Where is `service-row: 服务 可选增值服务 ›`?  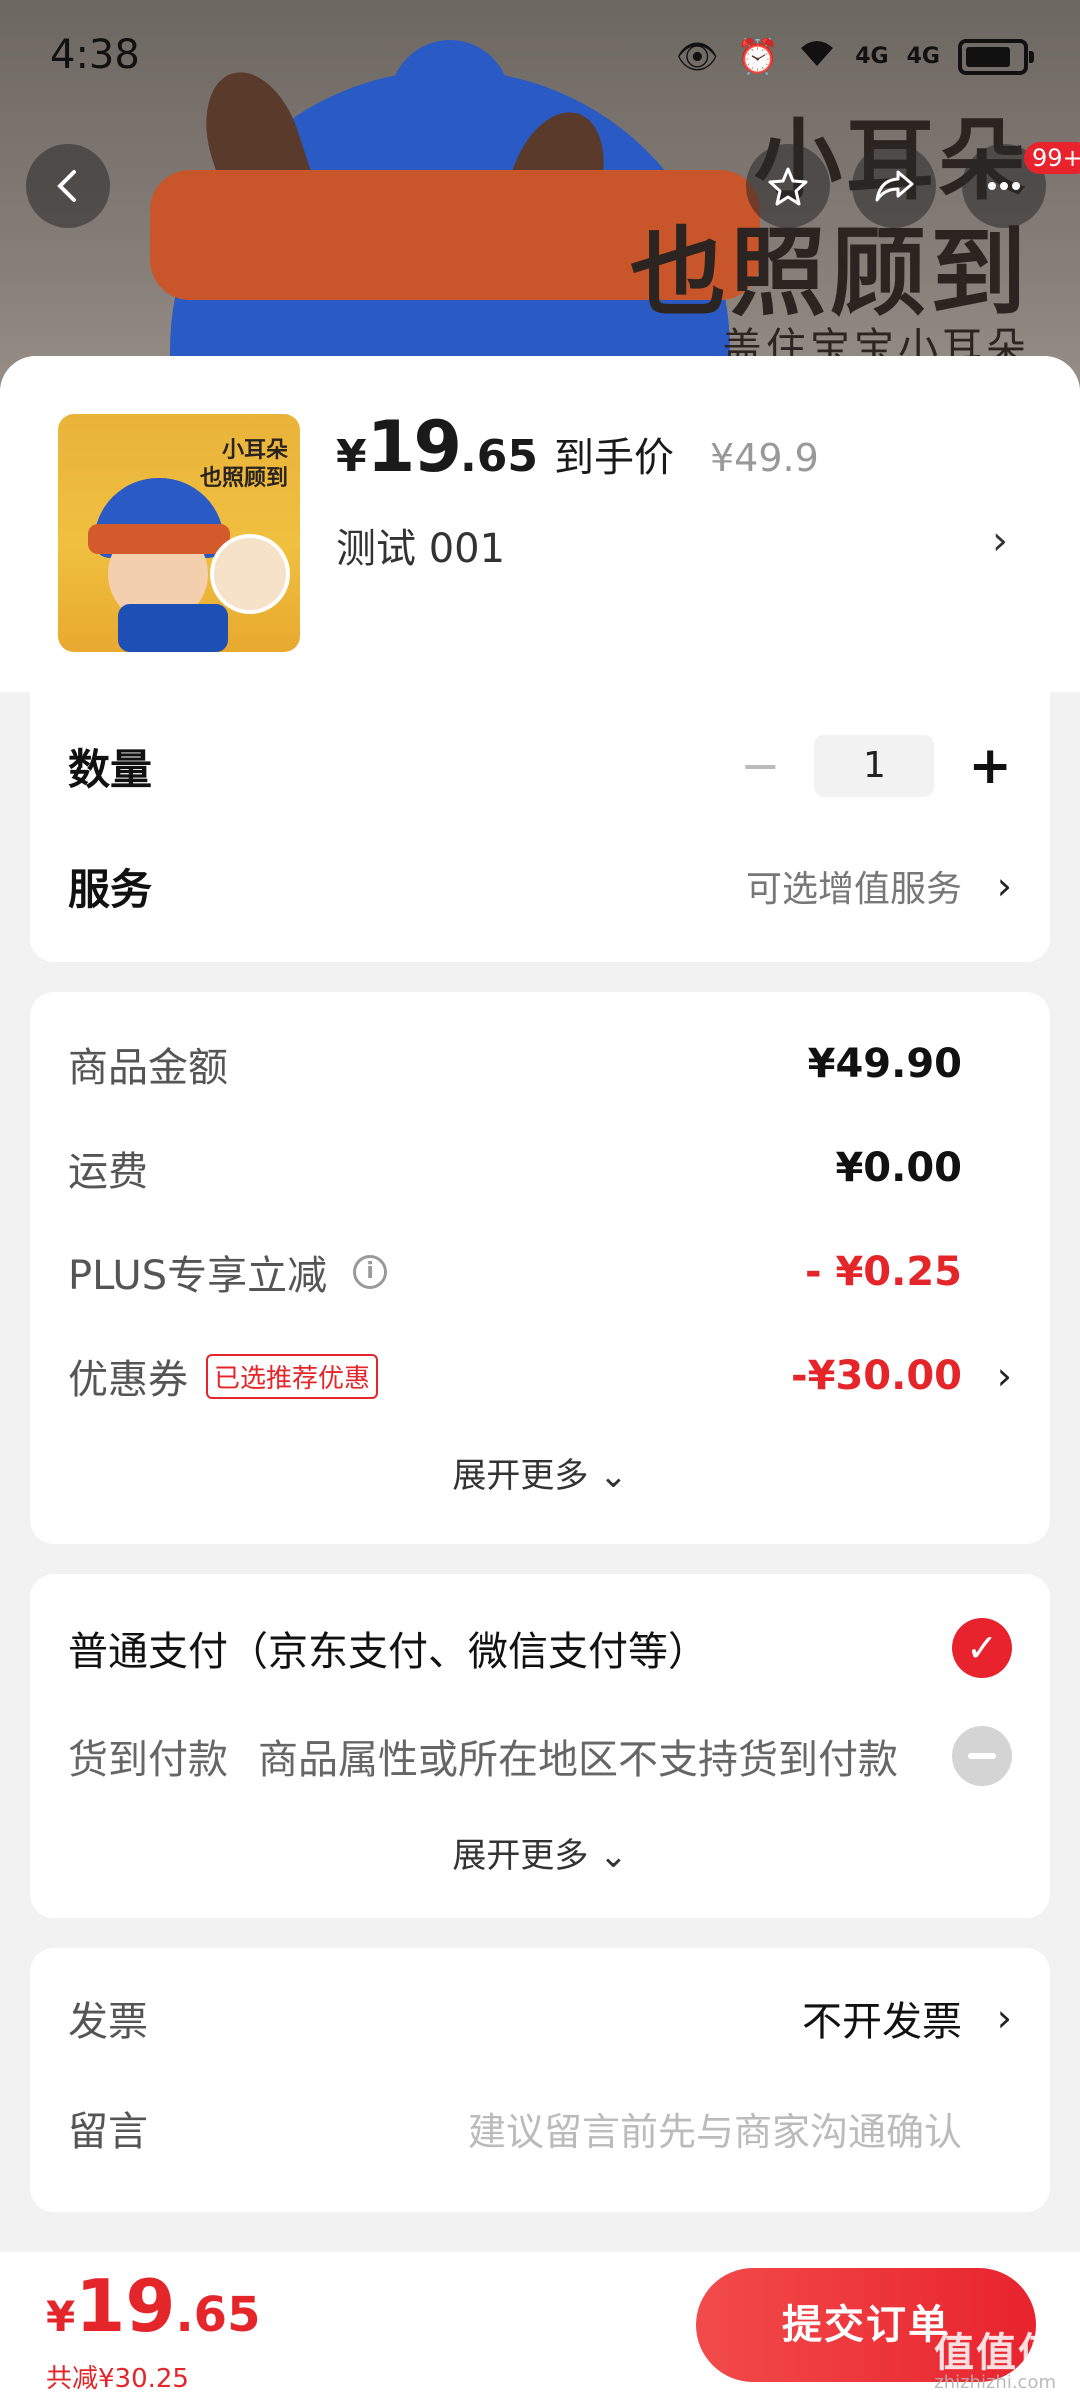 service-row: 服务 可选增值服务 › is located at coordinates (540, 886).